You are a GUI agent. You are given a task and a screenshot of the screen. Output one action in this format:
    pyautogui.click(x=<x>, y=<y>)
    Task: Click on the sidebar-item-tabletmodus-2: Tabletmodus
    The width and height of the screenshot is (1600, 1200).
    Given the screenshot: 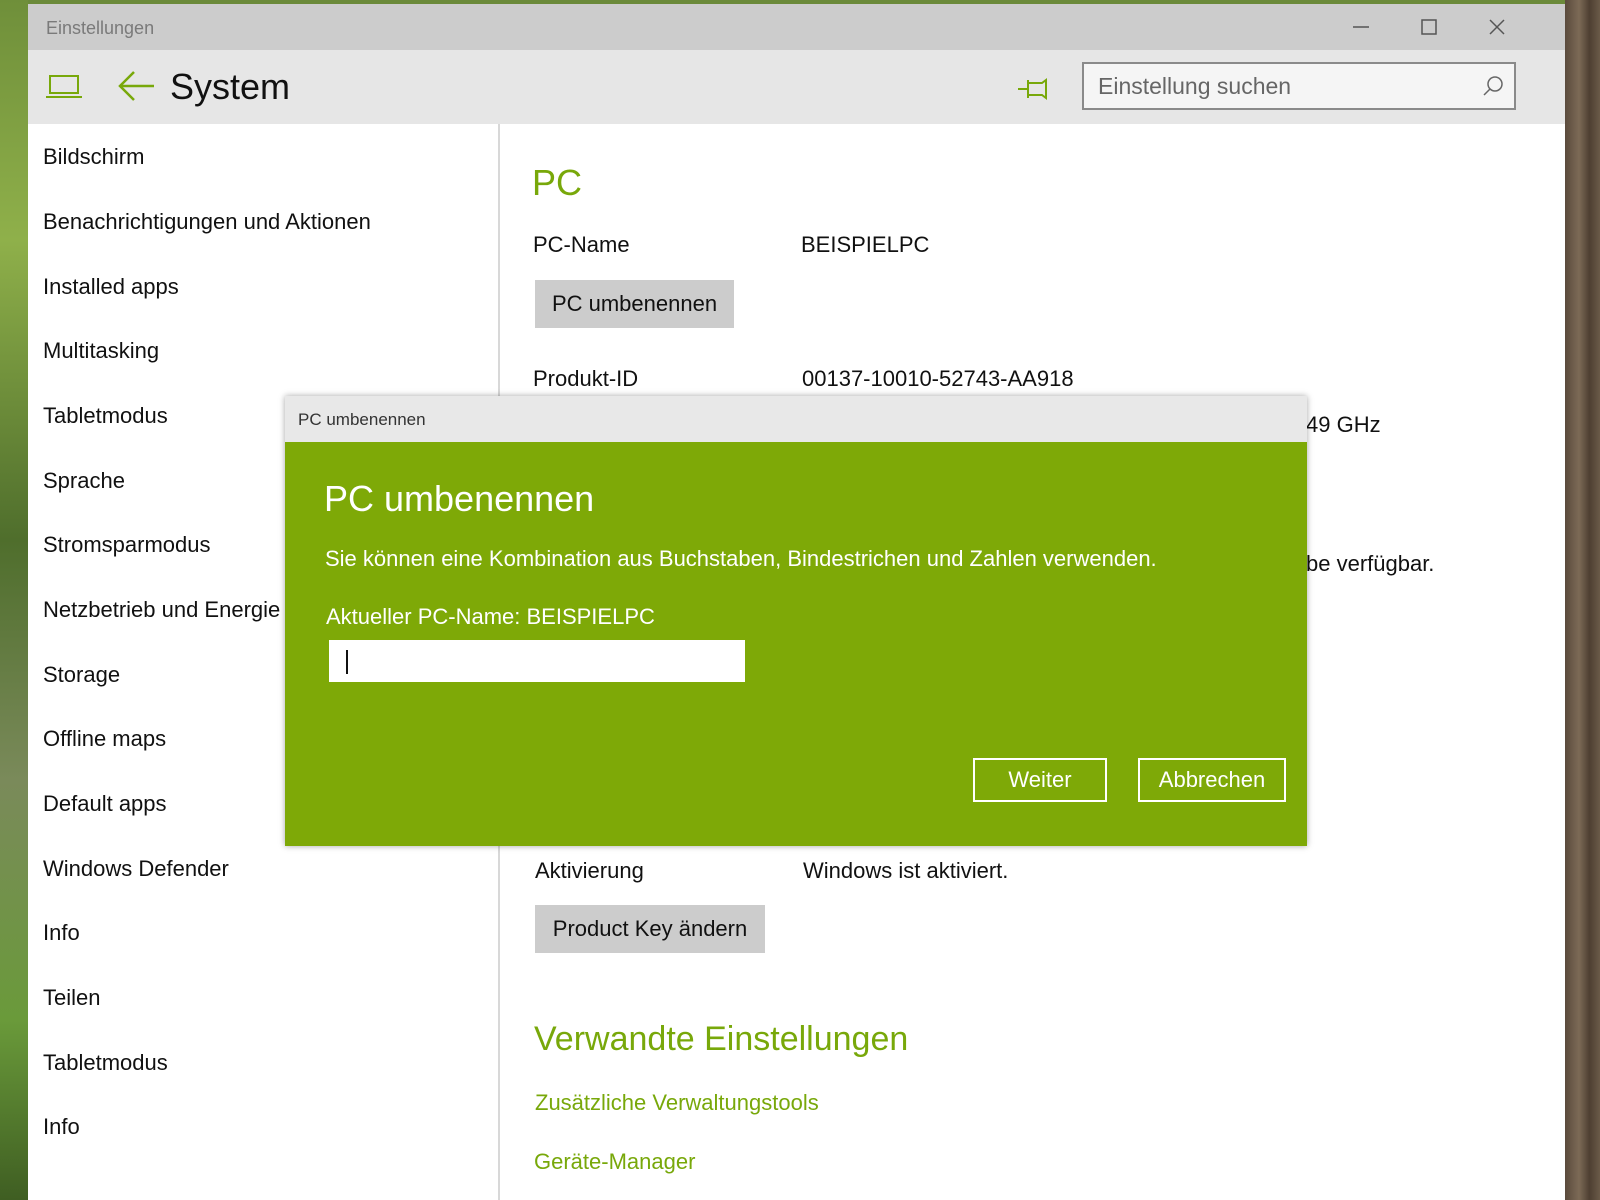 What is the action you would take?
    pyautogui.click(x=105, y=1063)
    